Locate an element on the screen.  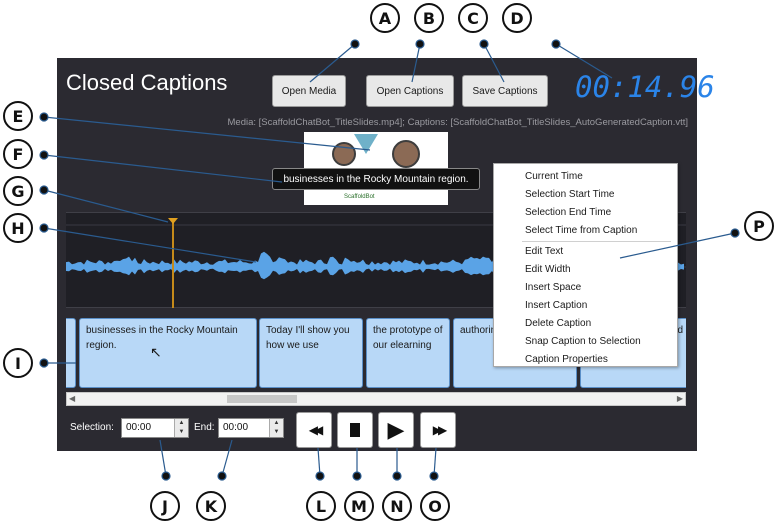
scroll-left-icon: ◀ is located at coordinates (72, 398).